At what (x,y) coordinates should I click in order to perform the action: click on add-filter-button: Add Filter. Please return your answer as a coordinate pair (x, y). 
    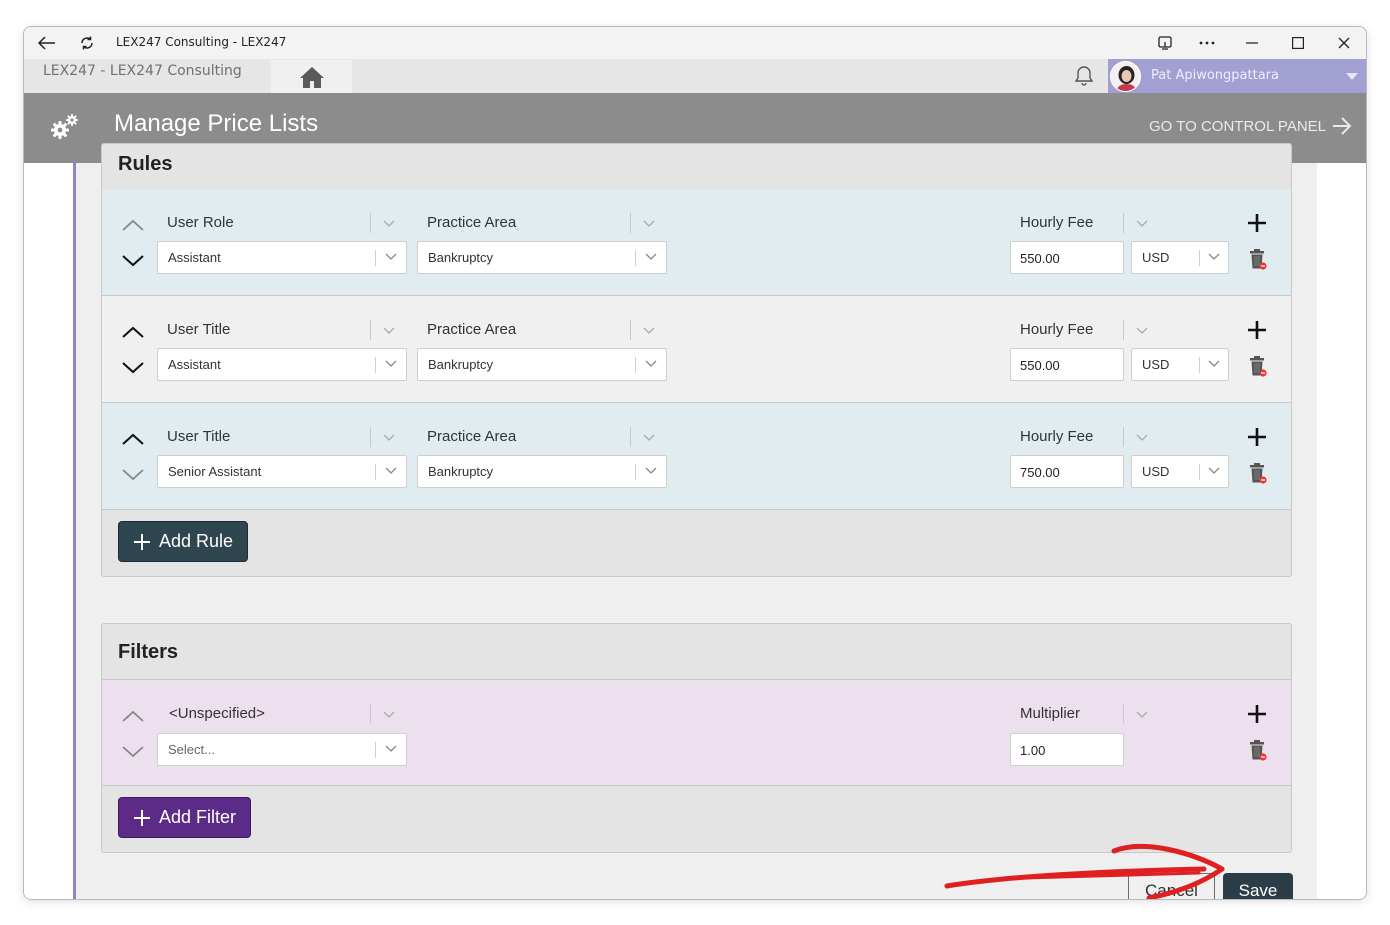
    Looking at the image, I should click on (185, 817).